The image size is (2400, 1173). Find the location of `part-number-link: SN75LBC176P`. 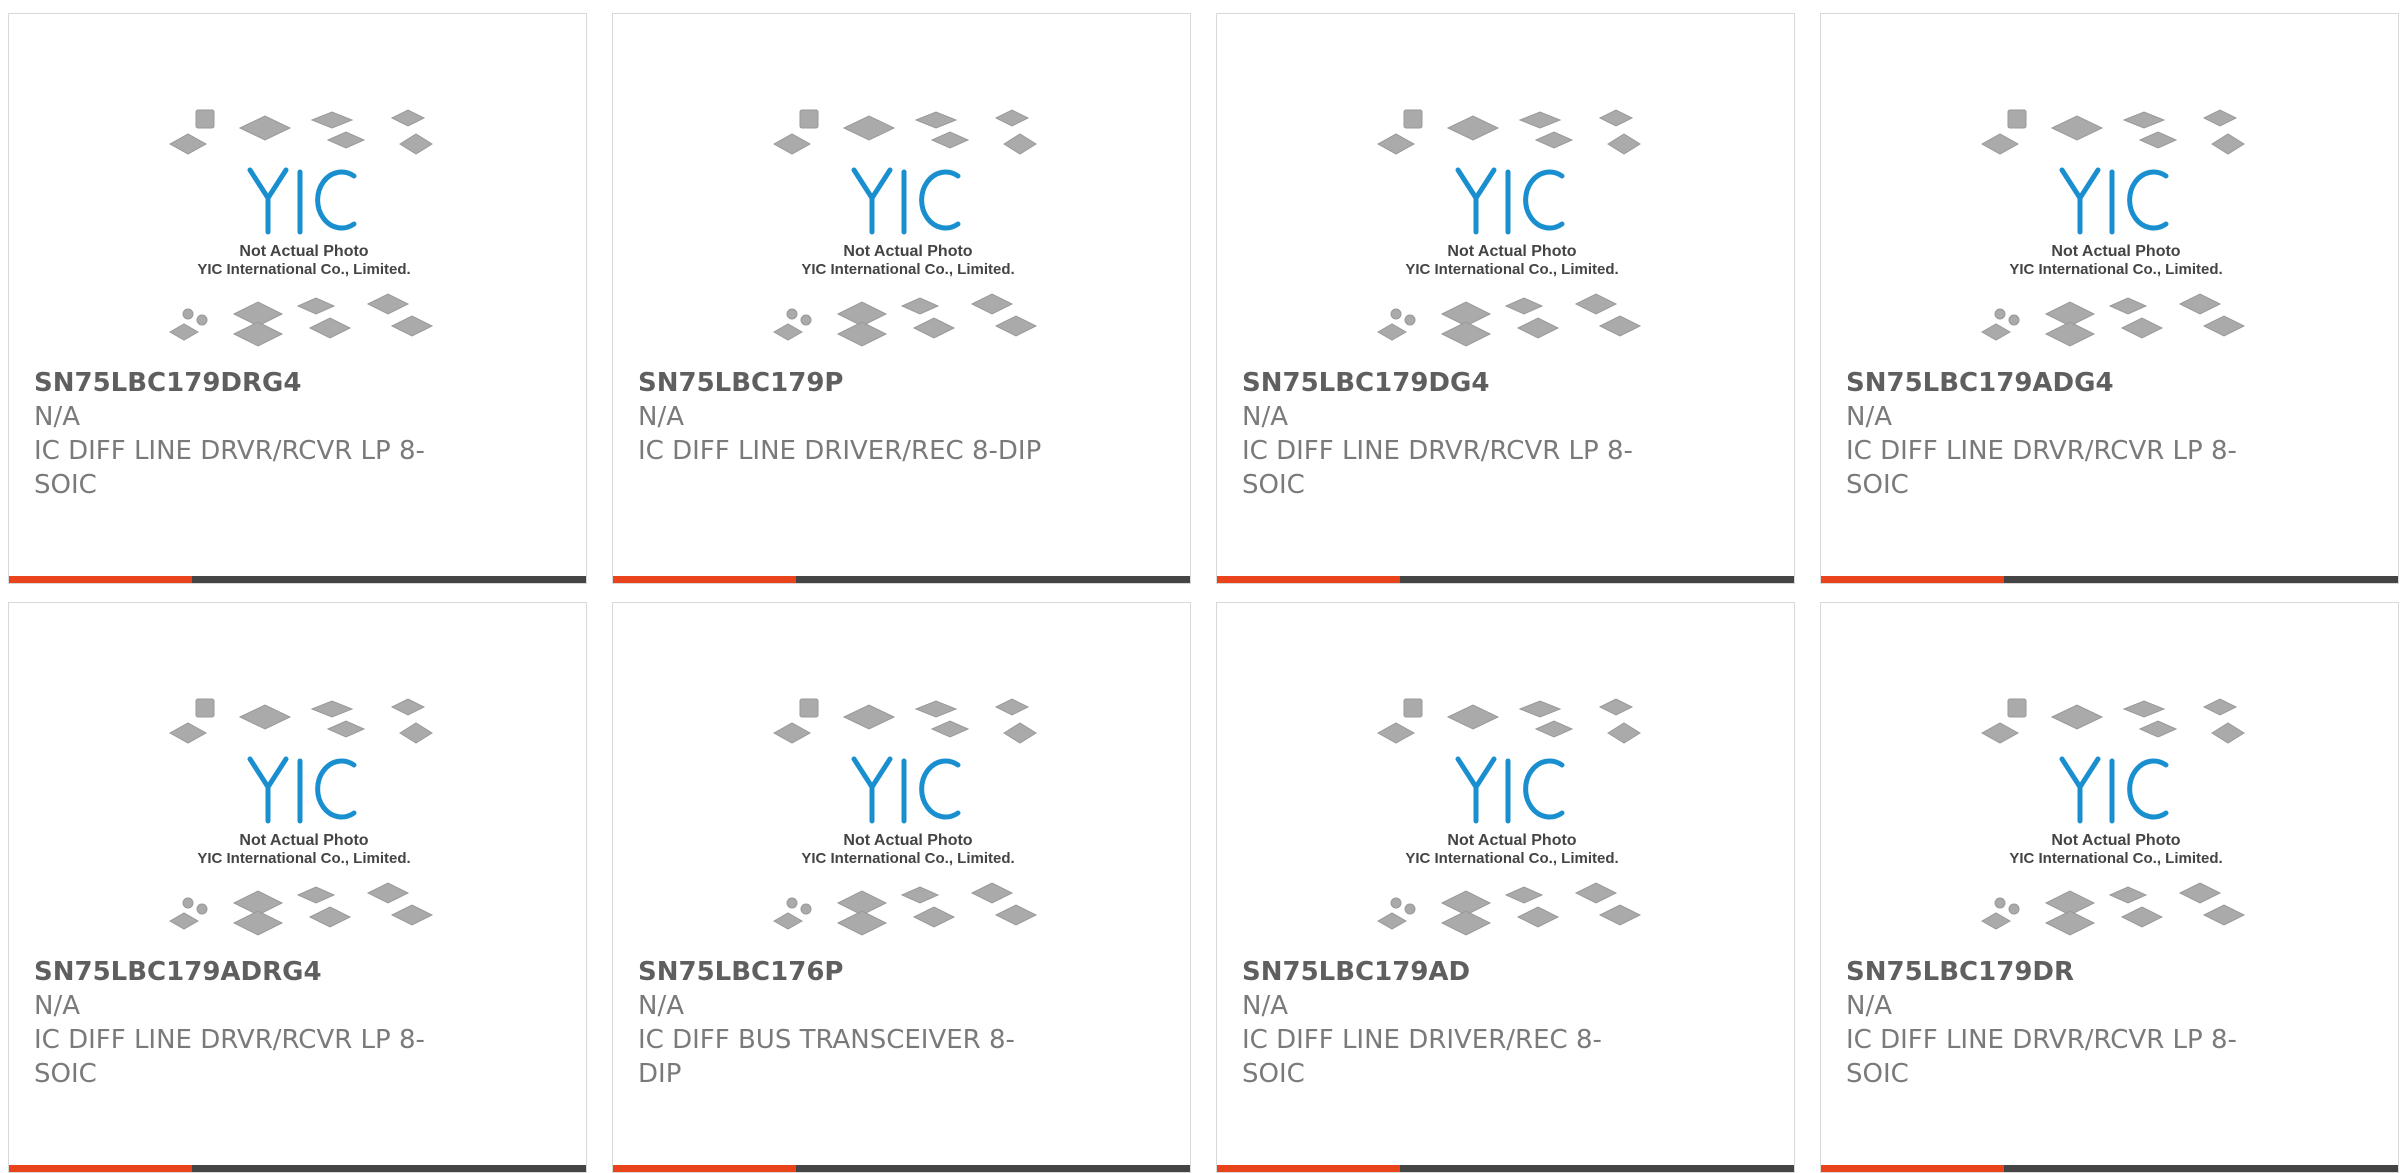

part-number-link: SN75LBC176P is located at coordinates (848, 972).